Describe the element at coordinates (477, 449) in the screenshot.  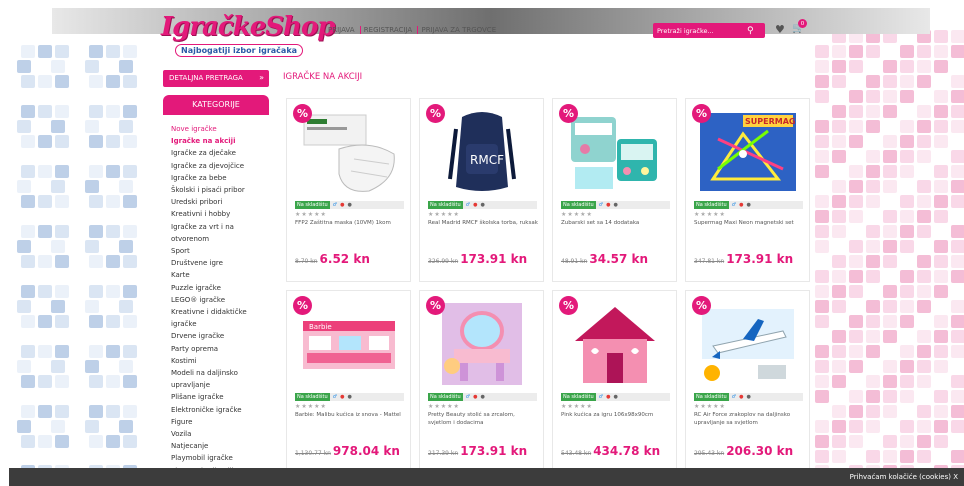
I see `price-row: 217.39 kn 173.91 kn` at that location.